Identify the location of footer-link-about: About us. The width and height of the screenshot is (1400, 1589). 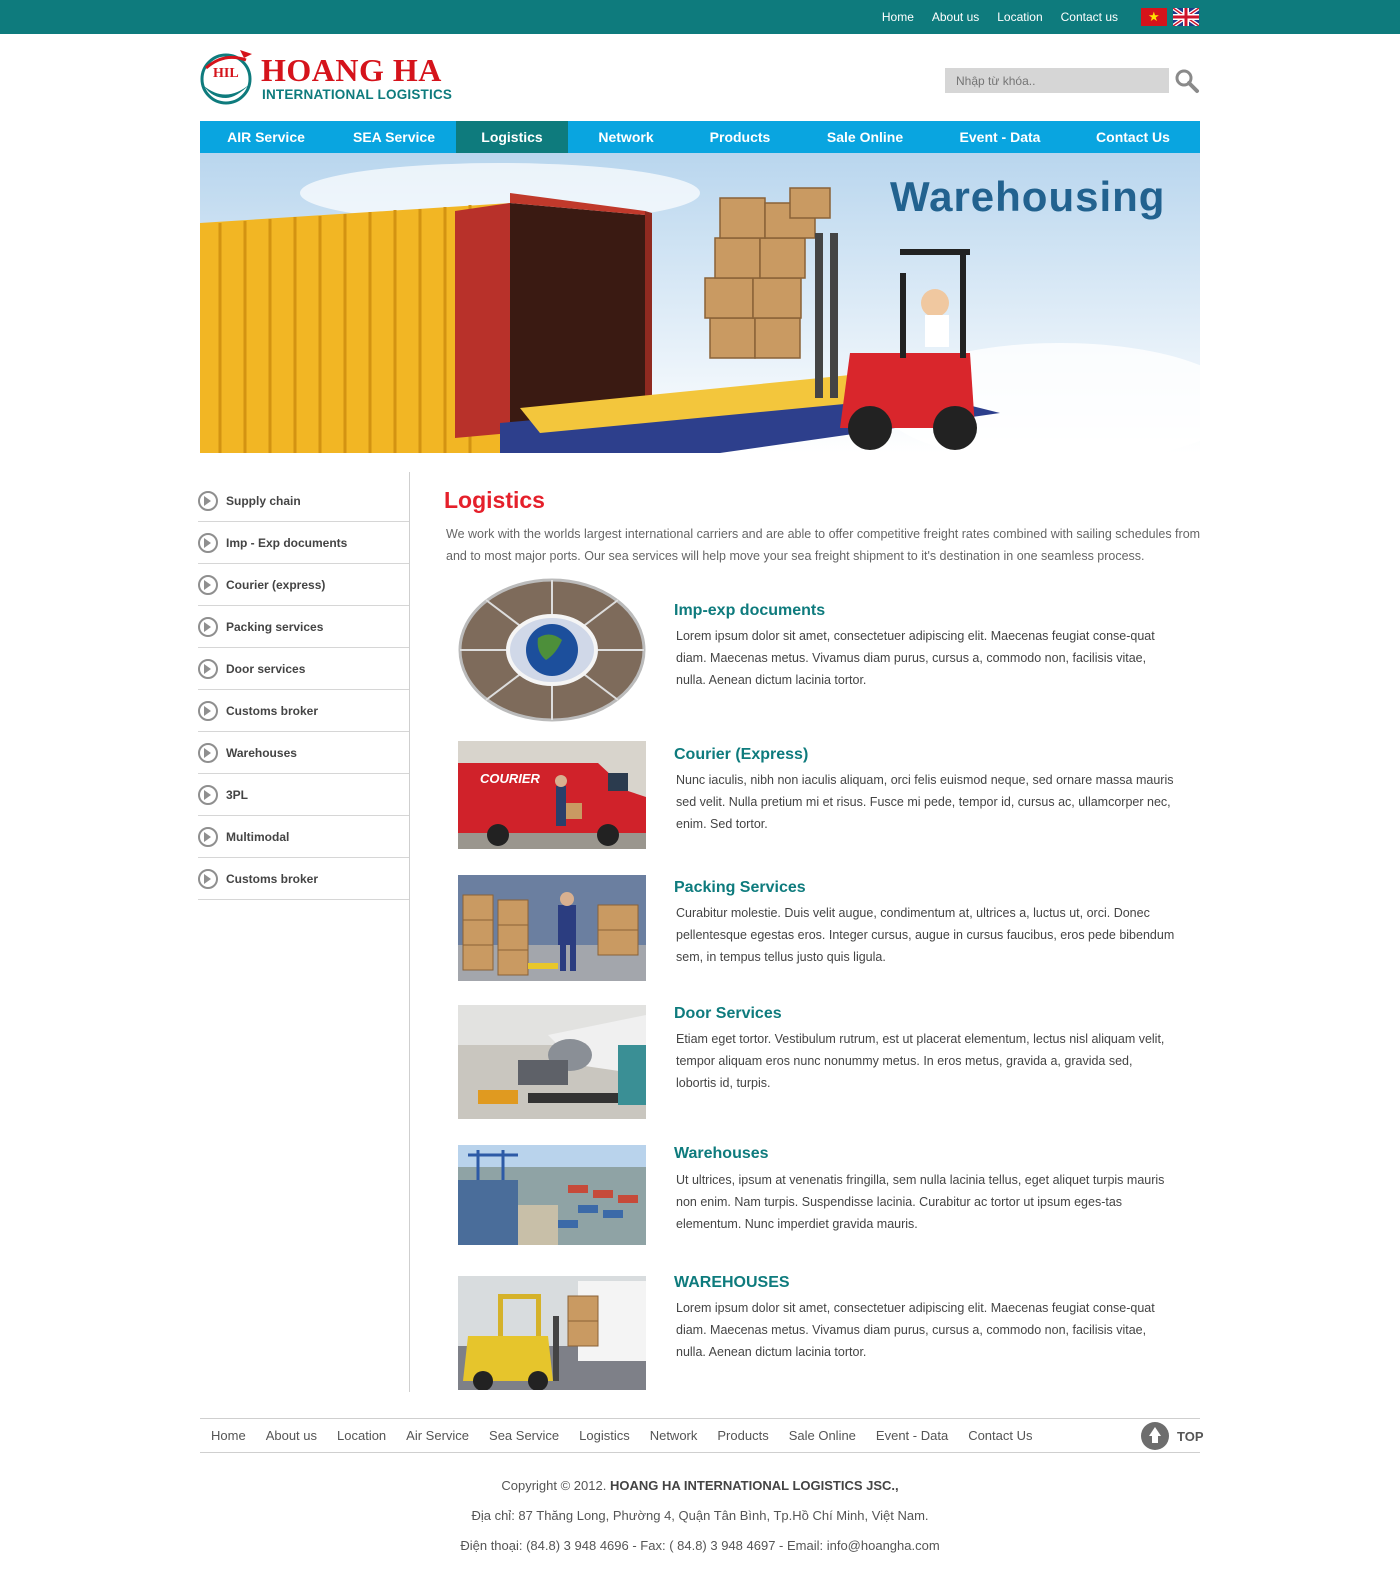
(291, 1435).